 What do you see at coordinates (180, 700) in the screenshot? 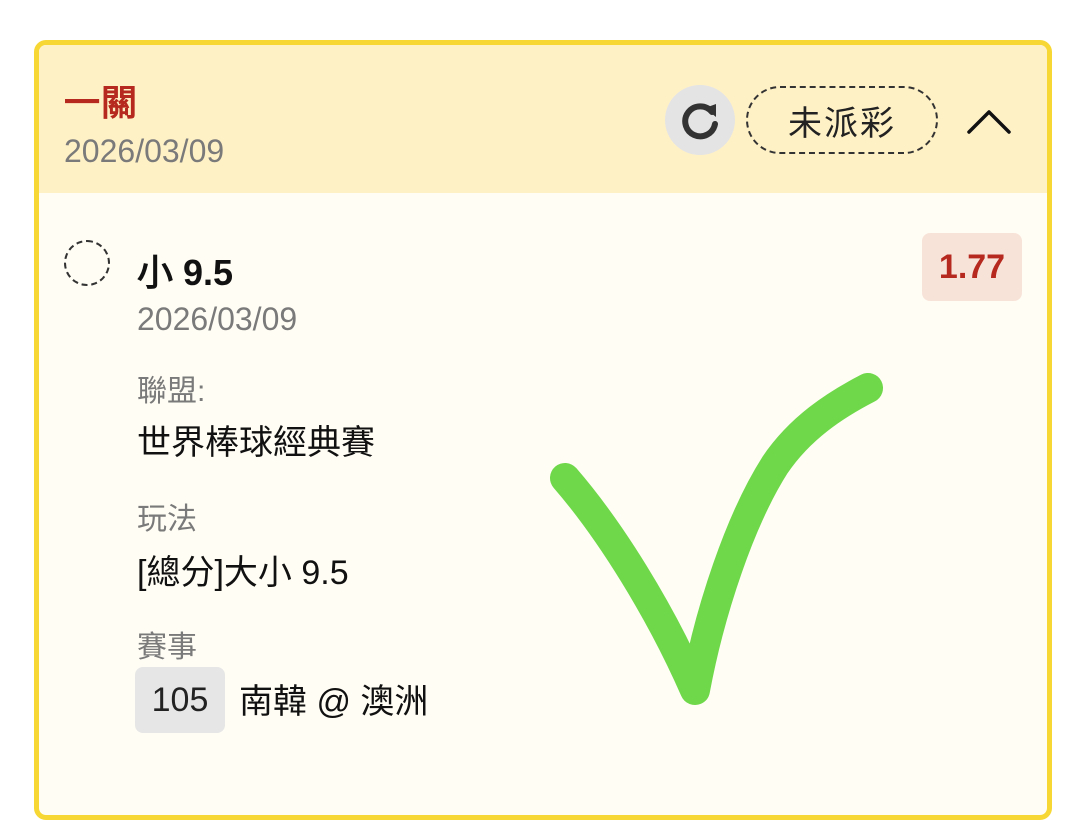
I see `match-number-badge: 105` at bounding box center [180, 700].